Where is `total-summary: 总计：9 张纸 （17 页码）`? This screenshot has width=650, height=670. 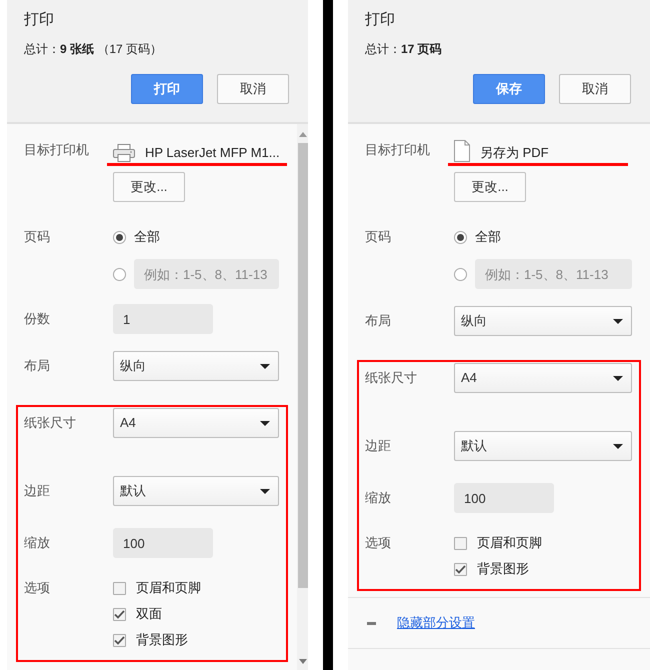 total-summary: 总计：9 张纸 （17 页码） is located at coordinates (94, 49).